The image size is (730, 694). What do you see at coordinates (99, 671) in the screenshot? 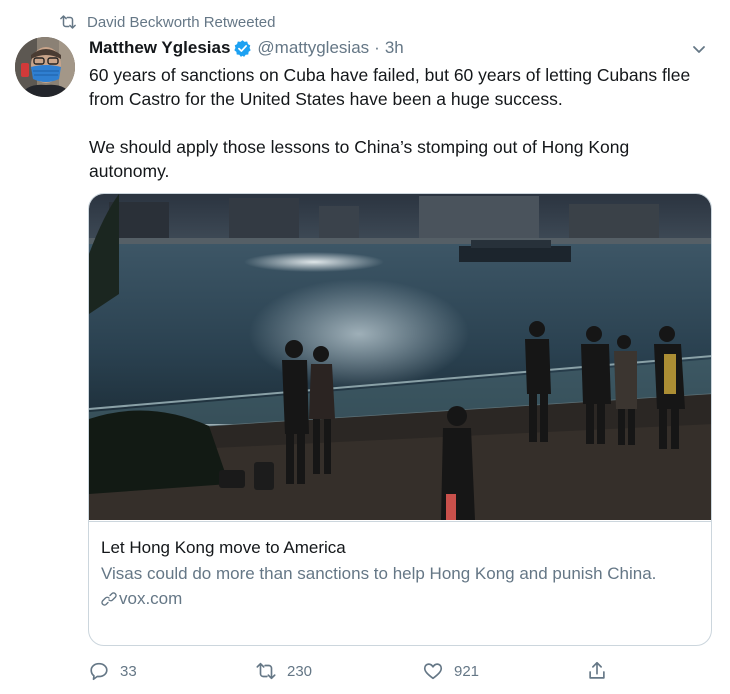
I see `reply-icon` at bounding box center [99, 671].